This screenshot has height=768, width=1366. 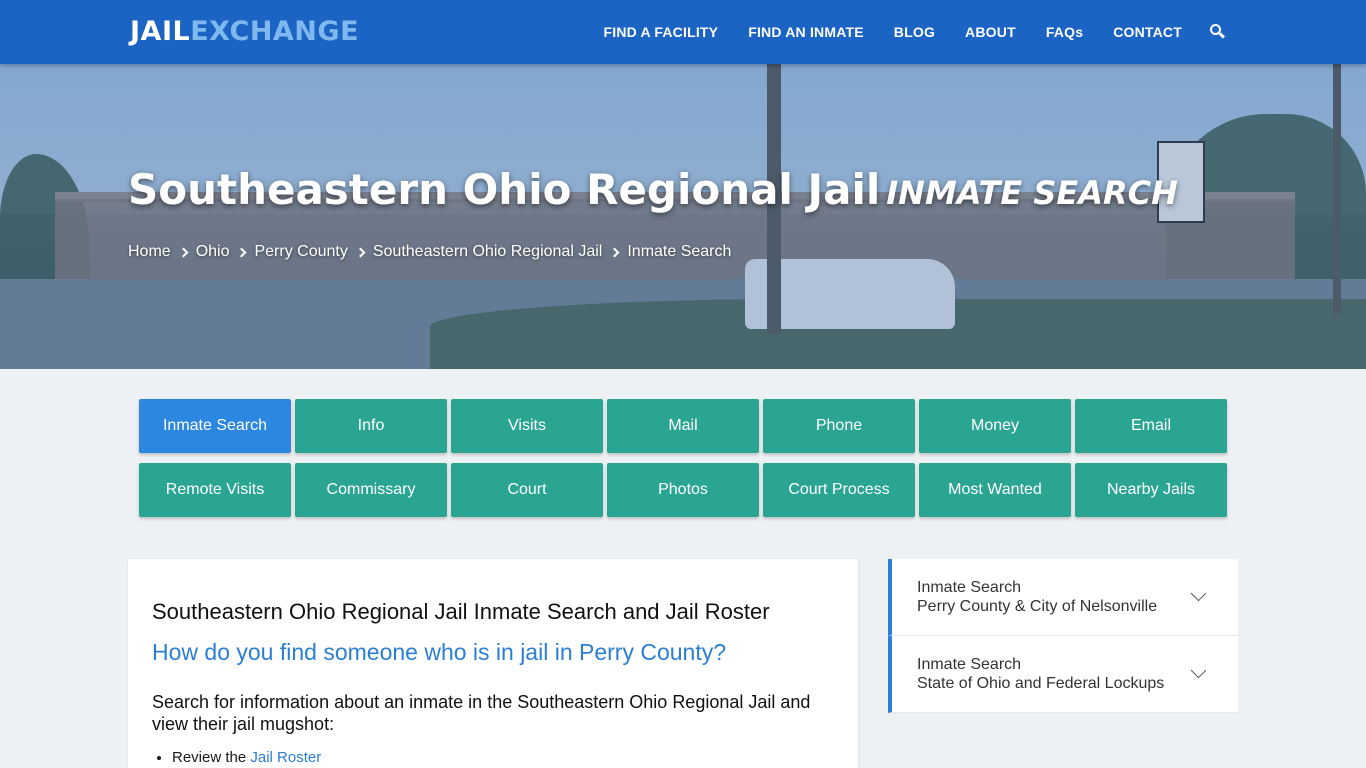 What do you see at coordinates (371, 490) in the screenshot?
I see `button-commissary: Commissary` at bounding box center [371, 490].